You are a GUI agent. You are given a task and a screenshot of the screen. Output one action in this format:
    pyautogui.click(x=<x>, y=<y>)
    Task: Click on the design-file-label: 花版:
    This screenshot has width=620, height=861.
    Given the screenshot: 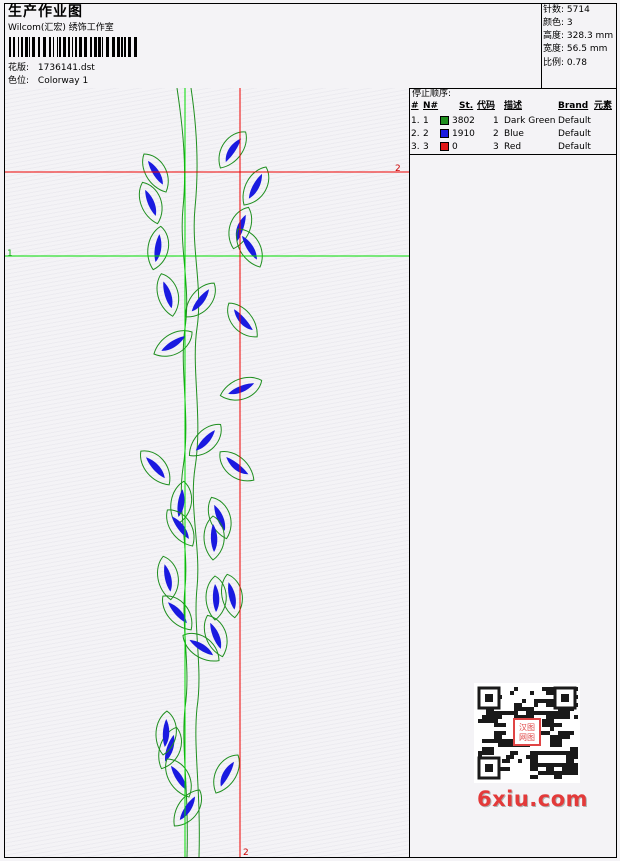 What is the action you would take?
    pyautogui.click(x=19, y=68)
    